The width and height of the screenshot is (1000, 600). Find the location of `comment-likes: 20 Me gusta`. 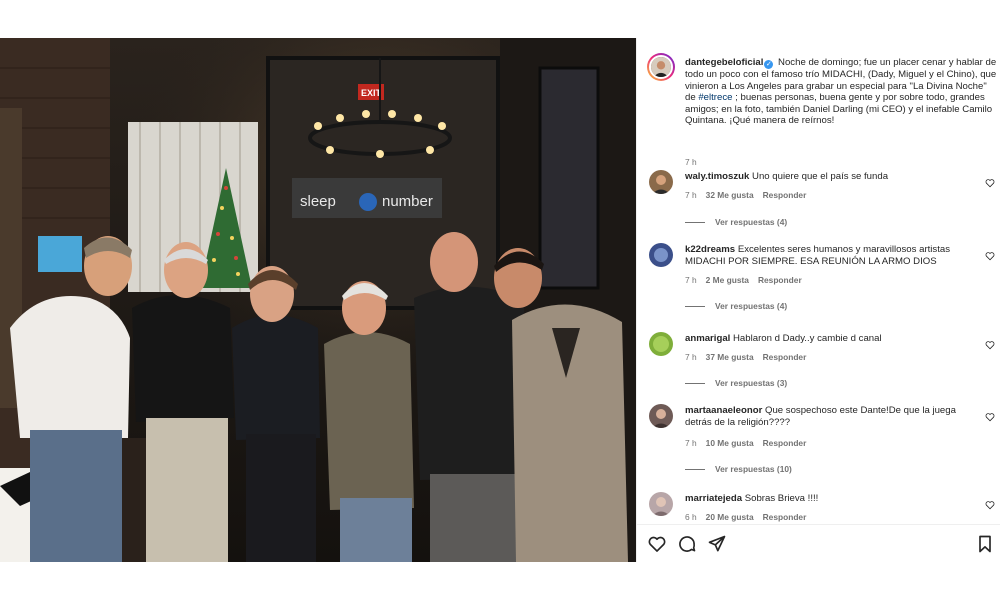

comment-likes: 20 Me gusta is located at coordinates (730, 517).